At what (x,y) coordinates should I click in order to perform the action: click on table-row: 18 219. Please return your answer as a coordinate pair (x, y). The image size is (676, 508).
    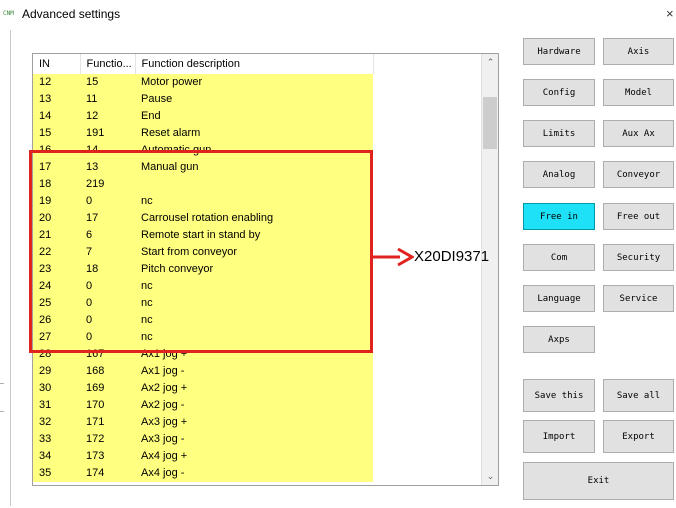
    Looking at the image, I should click on (257, 184).